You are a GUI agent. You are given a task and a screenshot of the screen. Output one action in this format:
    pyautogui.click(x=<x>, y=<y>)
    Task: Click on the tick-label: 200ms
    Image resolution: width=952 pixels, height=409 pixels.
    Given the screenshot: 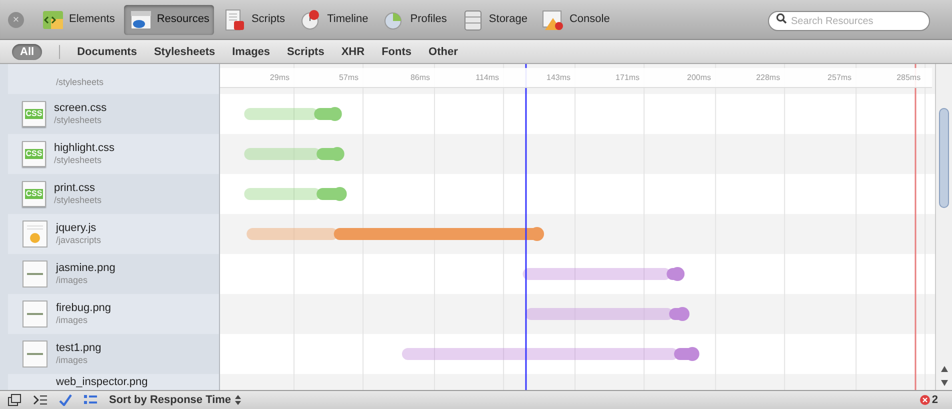 What is the action you would take?
    pyautogui.click(x=699, y=78)
    